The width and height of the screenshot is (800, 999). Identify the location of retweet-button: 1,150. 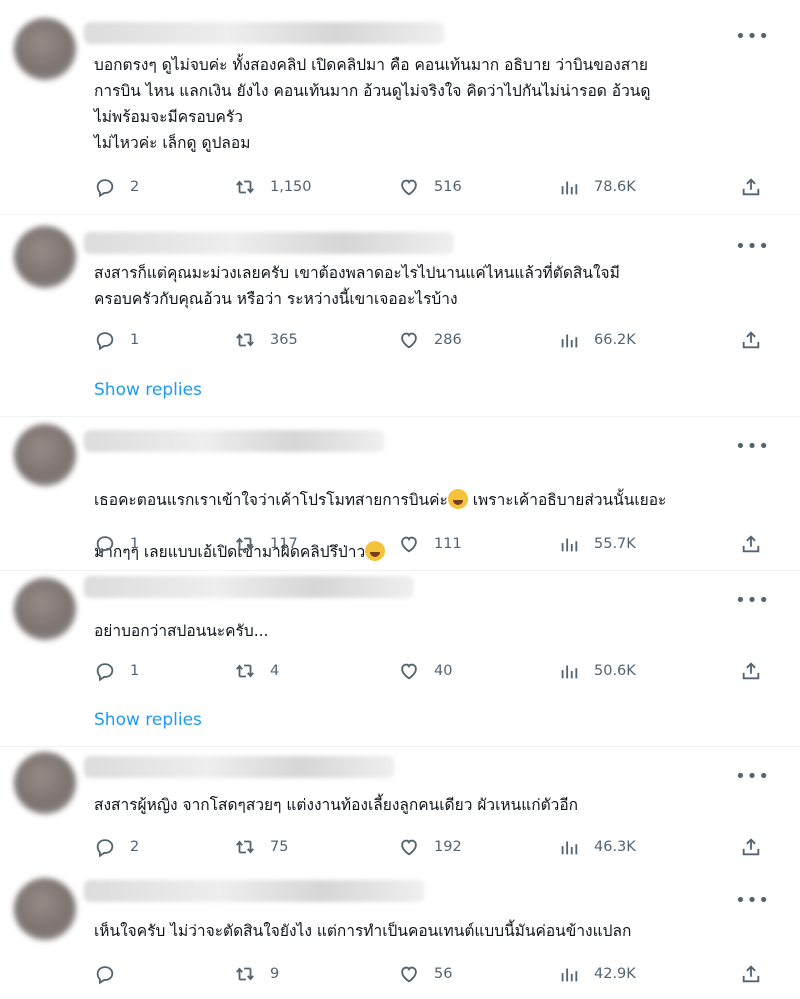
(273, 187).